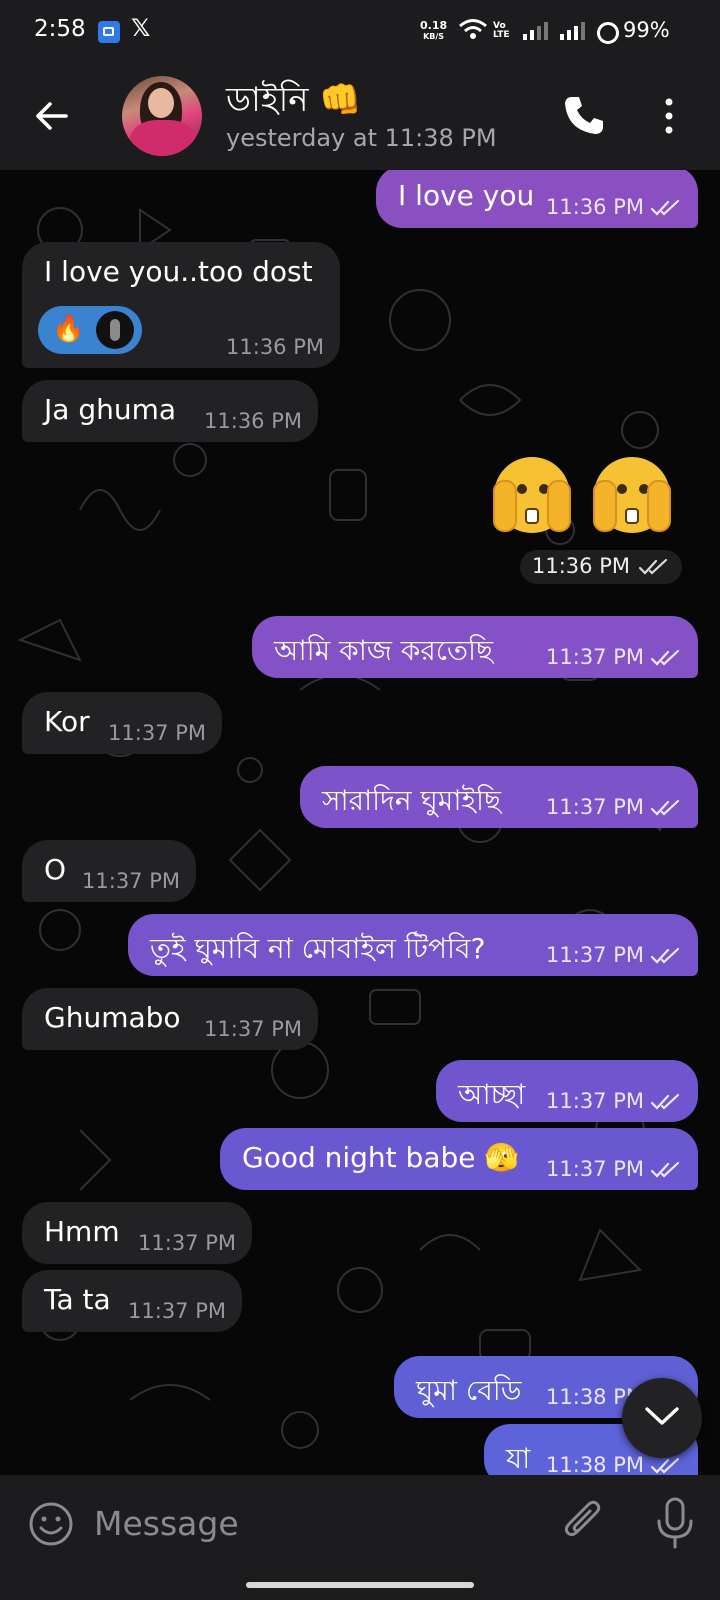  What do you see at coordinates (608, 33) in the screenshot?
I see `battery-icon` at bounding box center [608, 33].